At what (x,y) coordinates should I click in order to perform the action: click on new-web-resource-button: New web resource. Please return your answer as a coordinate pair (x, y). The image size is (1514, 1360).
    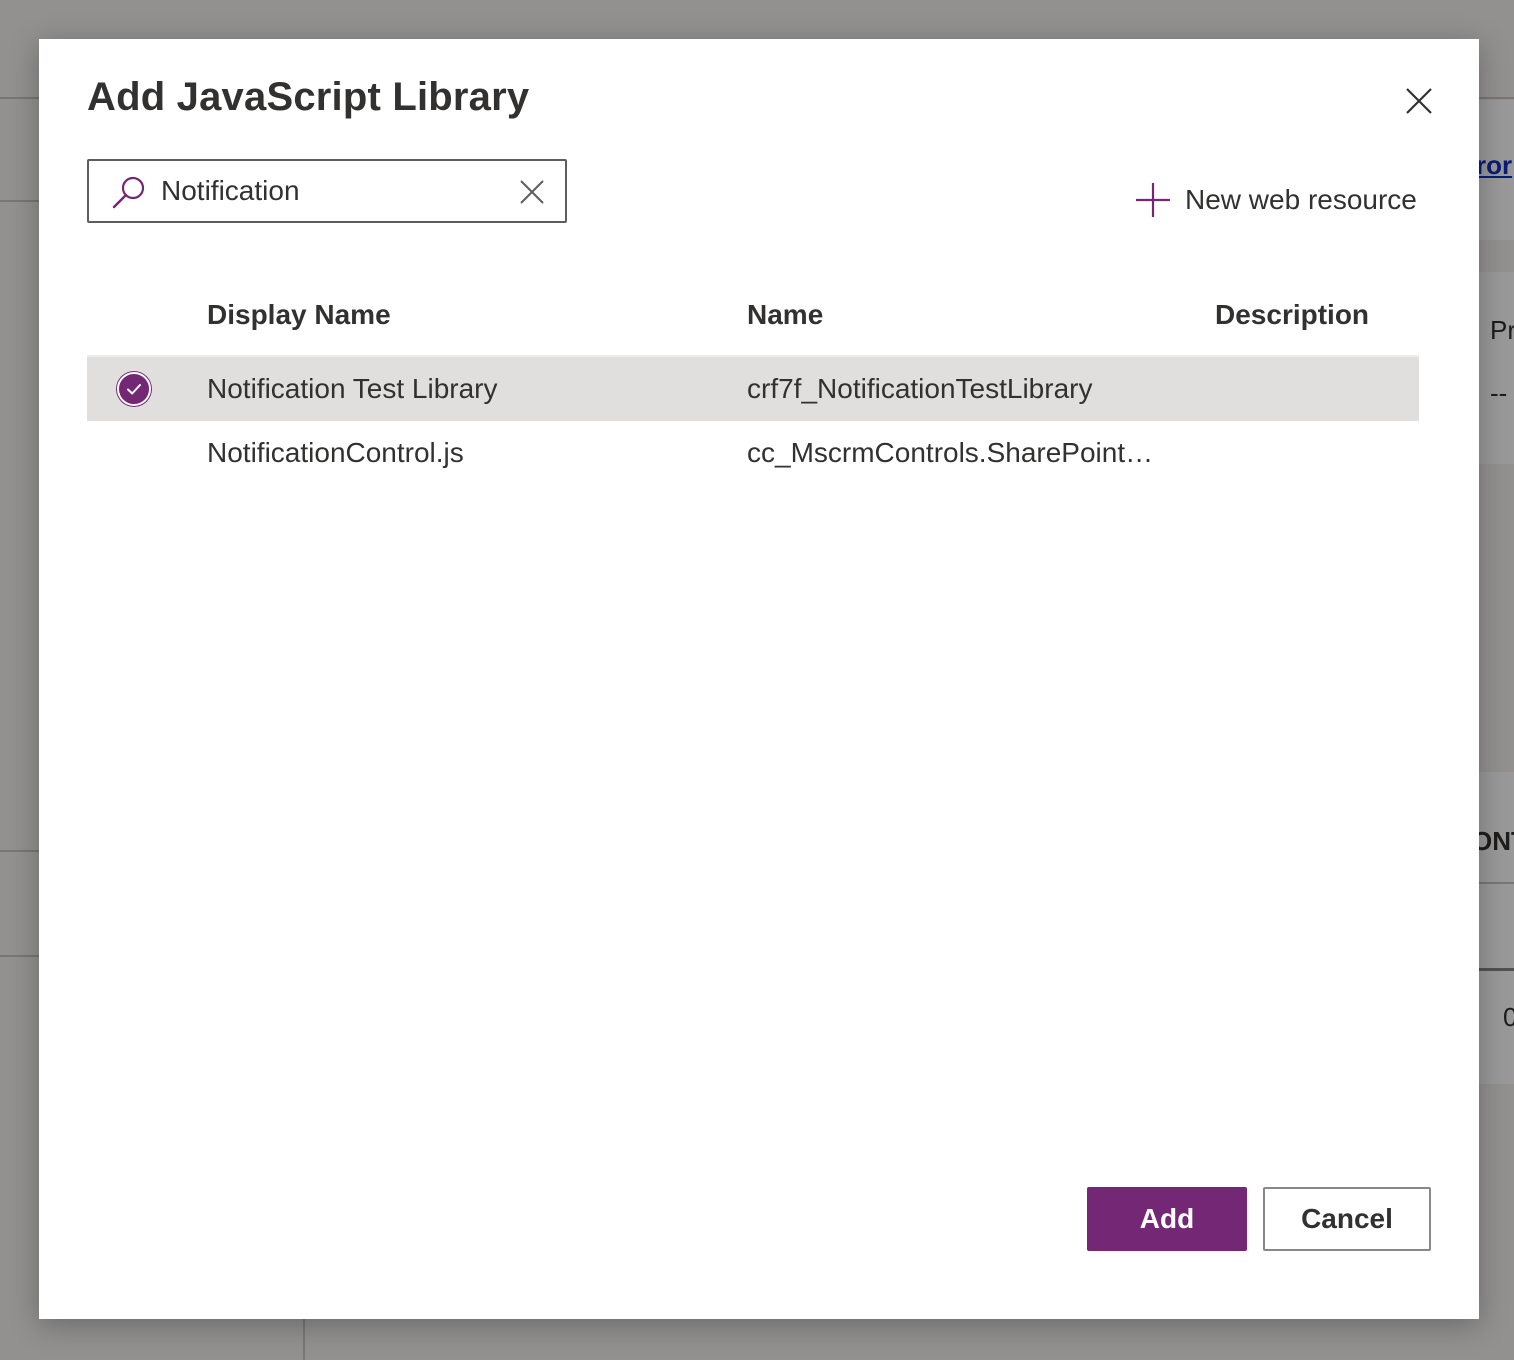
    Looking at the image, I should click on (1275, 200).